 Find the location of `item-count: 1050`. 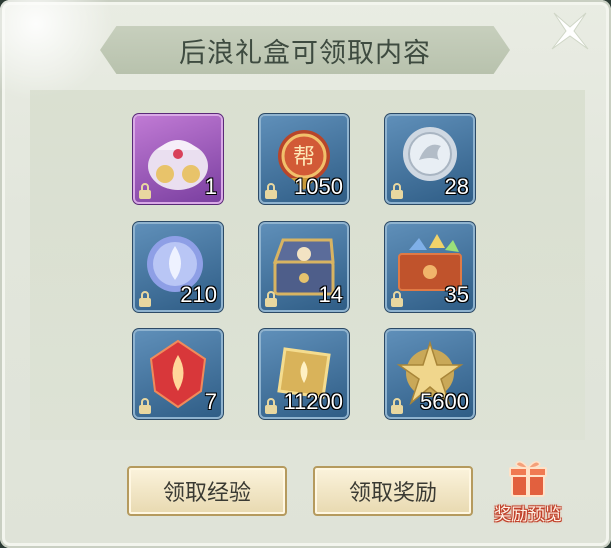

item-count: 1050 is located at coordinates (318, 186).